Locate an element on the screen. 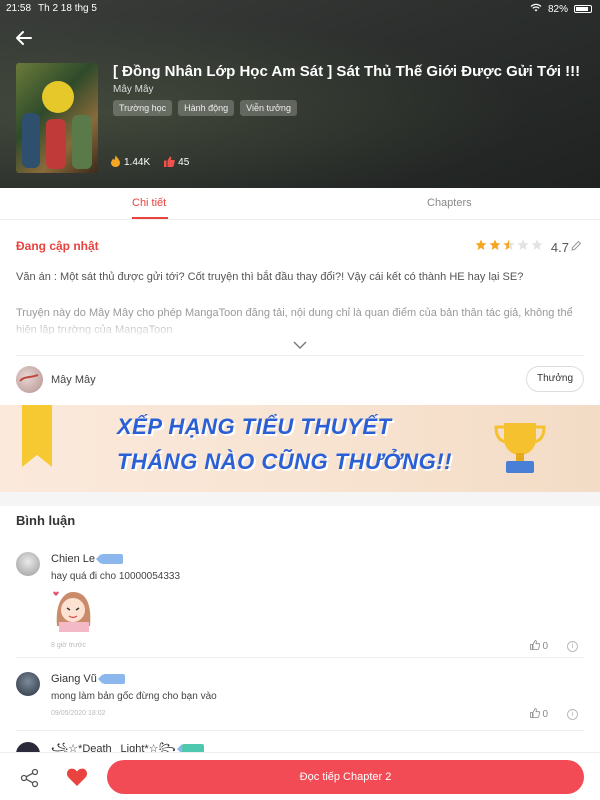  likes-count: 45 is located at coordinates (184, 162).